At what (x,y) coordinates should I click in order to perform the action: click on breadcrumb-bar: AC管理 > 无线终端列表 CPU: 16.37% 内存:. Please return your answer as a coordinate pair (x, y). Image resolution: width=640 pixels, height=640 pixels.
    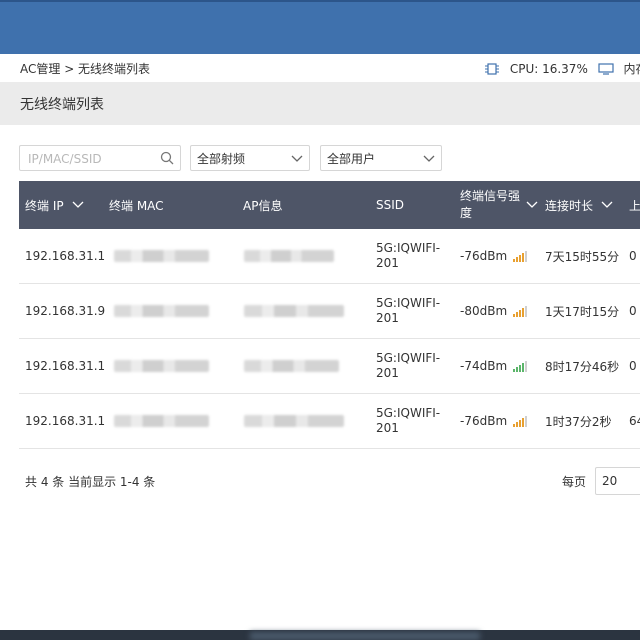
    Looking at the image, I should click on (320, 68).